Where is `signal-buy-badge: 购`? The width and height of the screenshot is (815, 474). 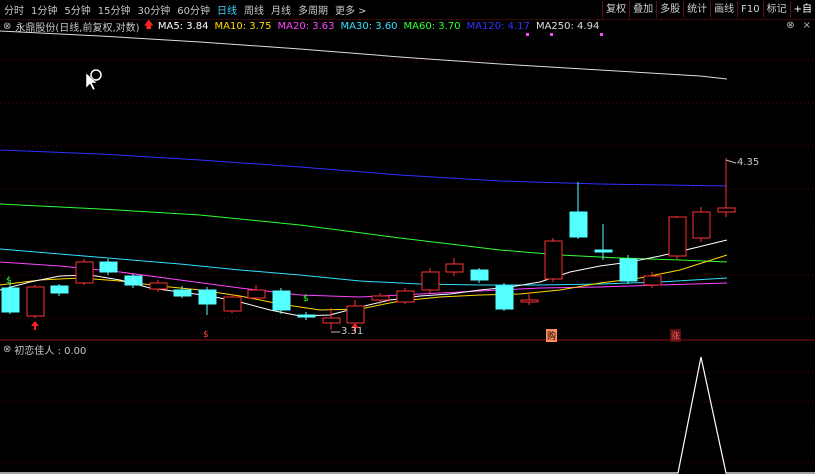 signal-buy-badge: 购 is located at coordinates (552, 335).